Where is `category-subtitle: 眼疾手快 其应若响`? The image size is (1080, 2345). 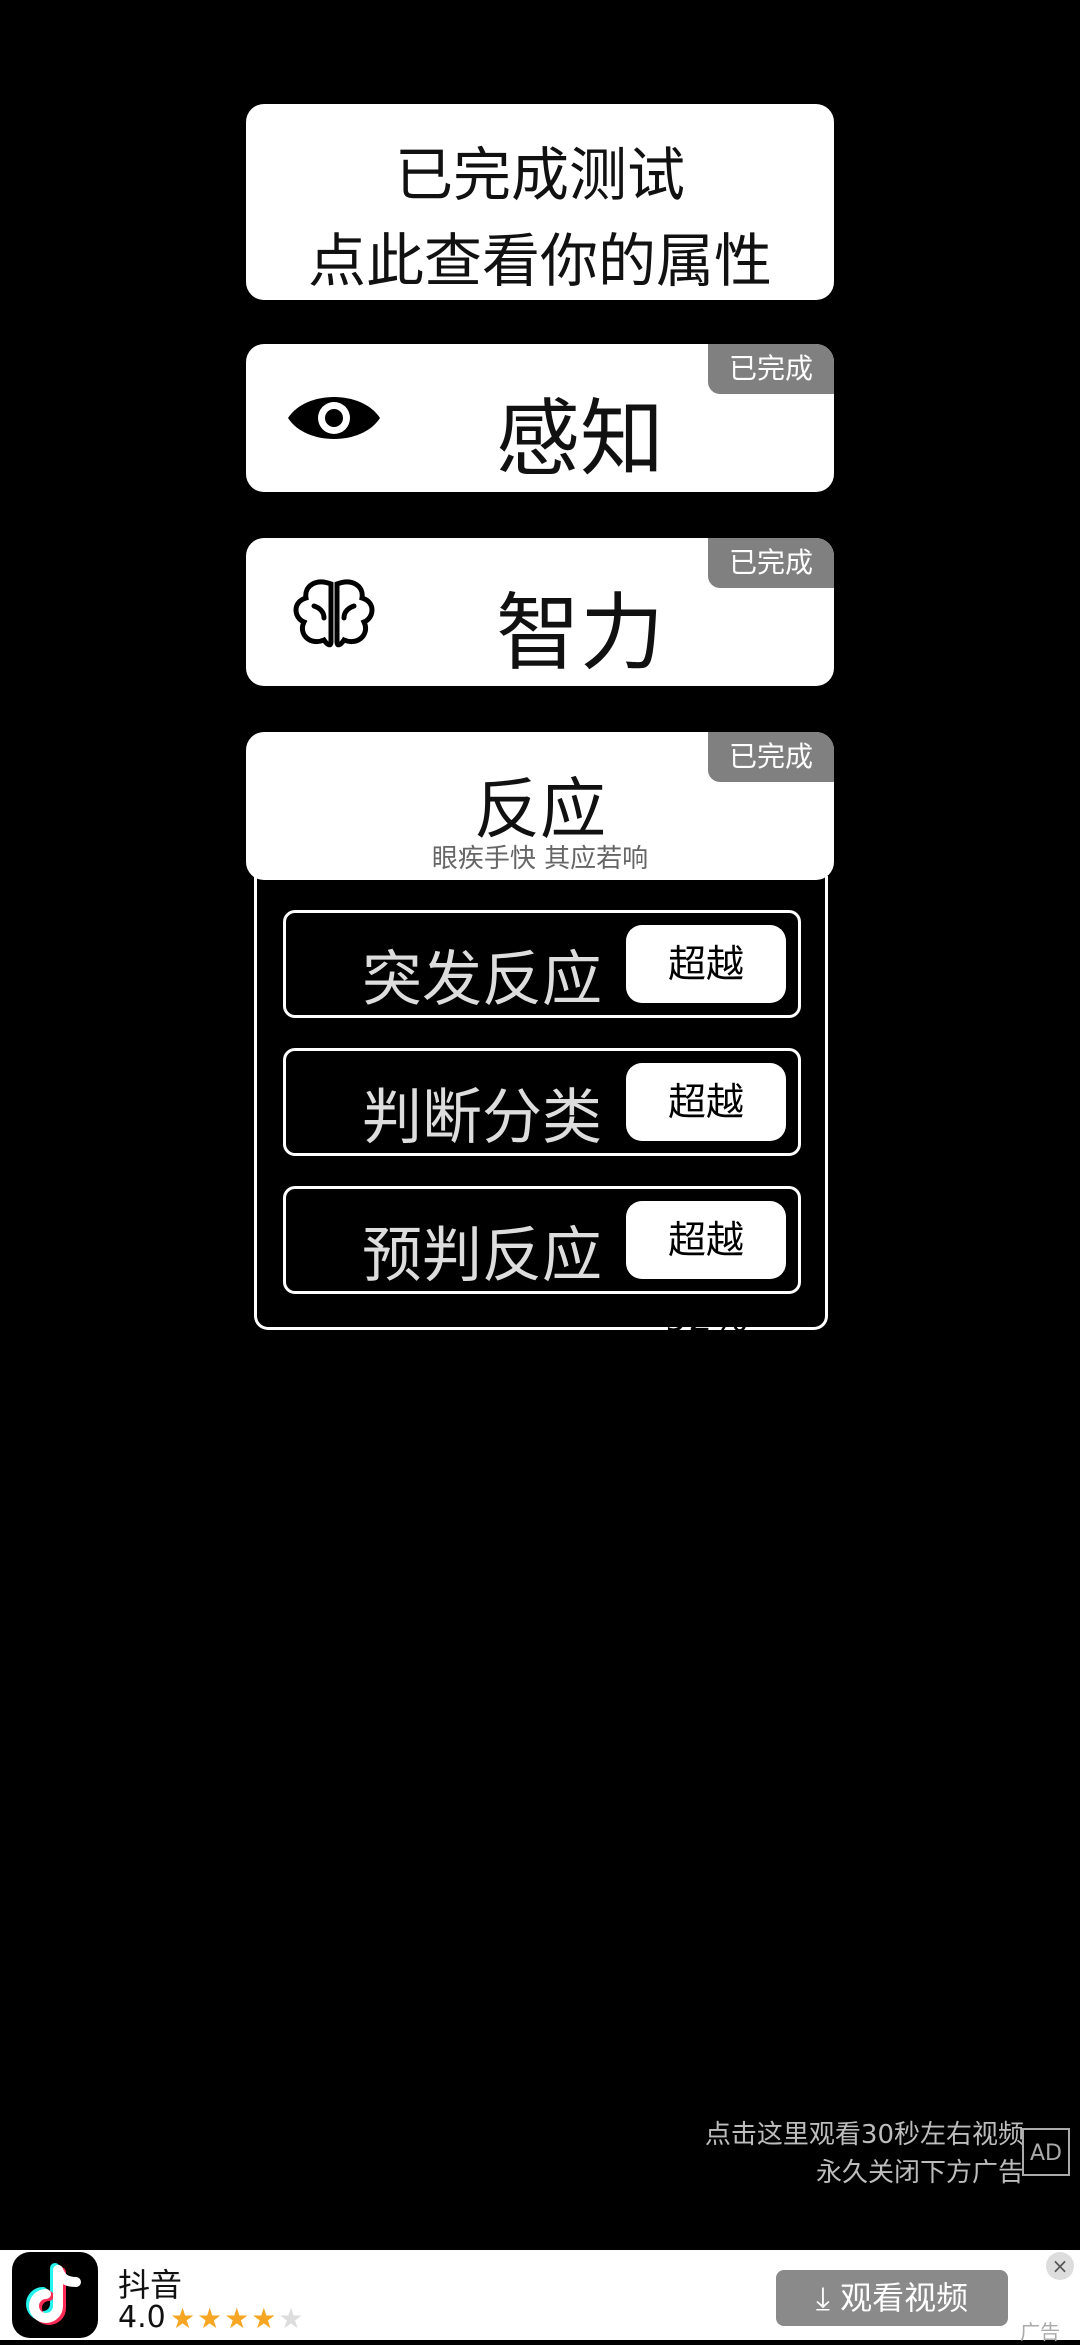
category-subtitle: 眼疾手快 其应若响 is located at coordinates (540, 859).